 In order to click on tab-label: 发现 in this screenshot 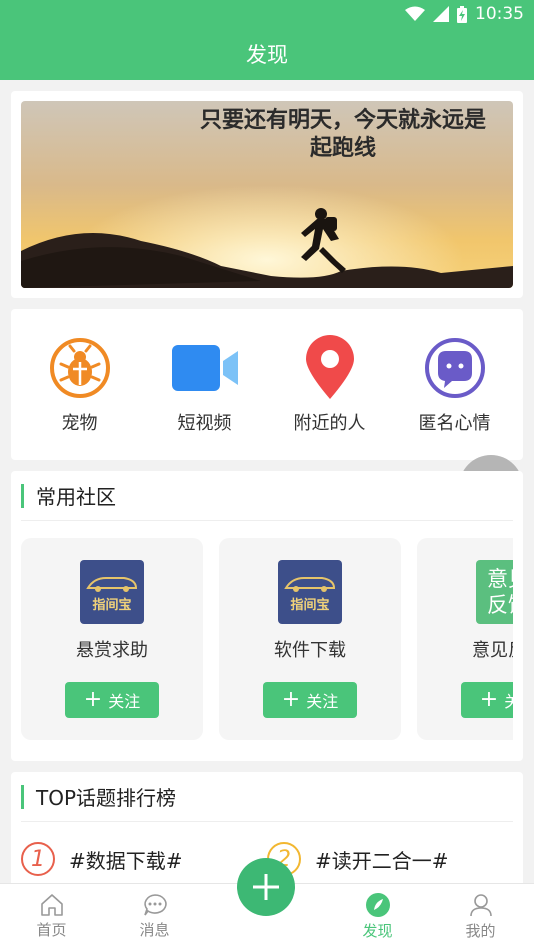, I will do `click(377, 930)`.